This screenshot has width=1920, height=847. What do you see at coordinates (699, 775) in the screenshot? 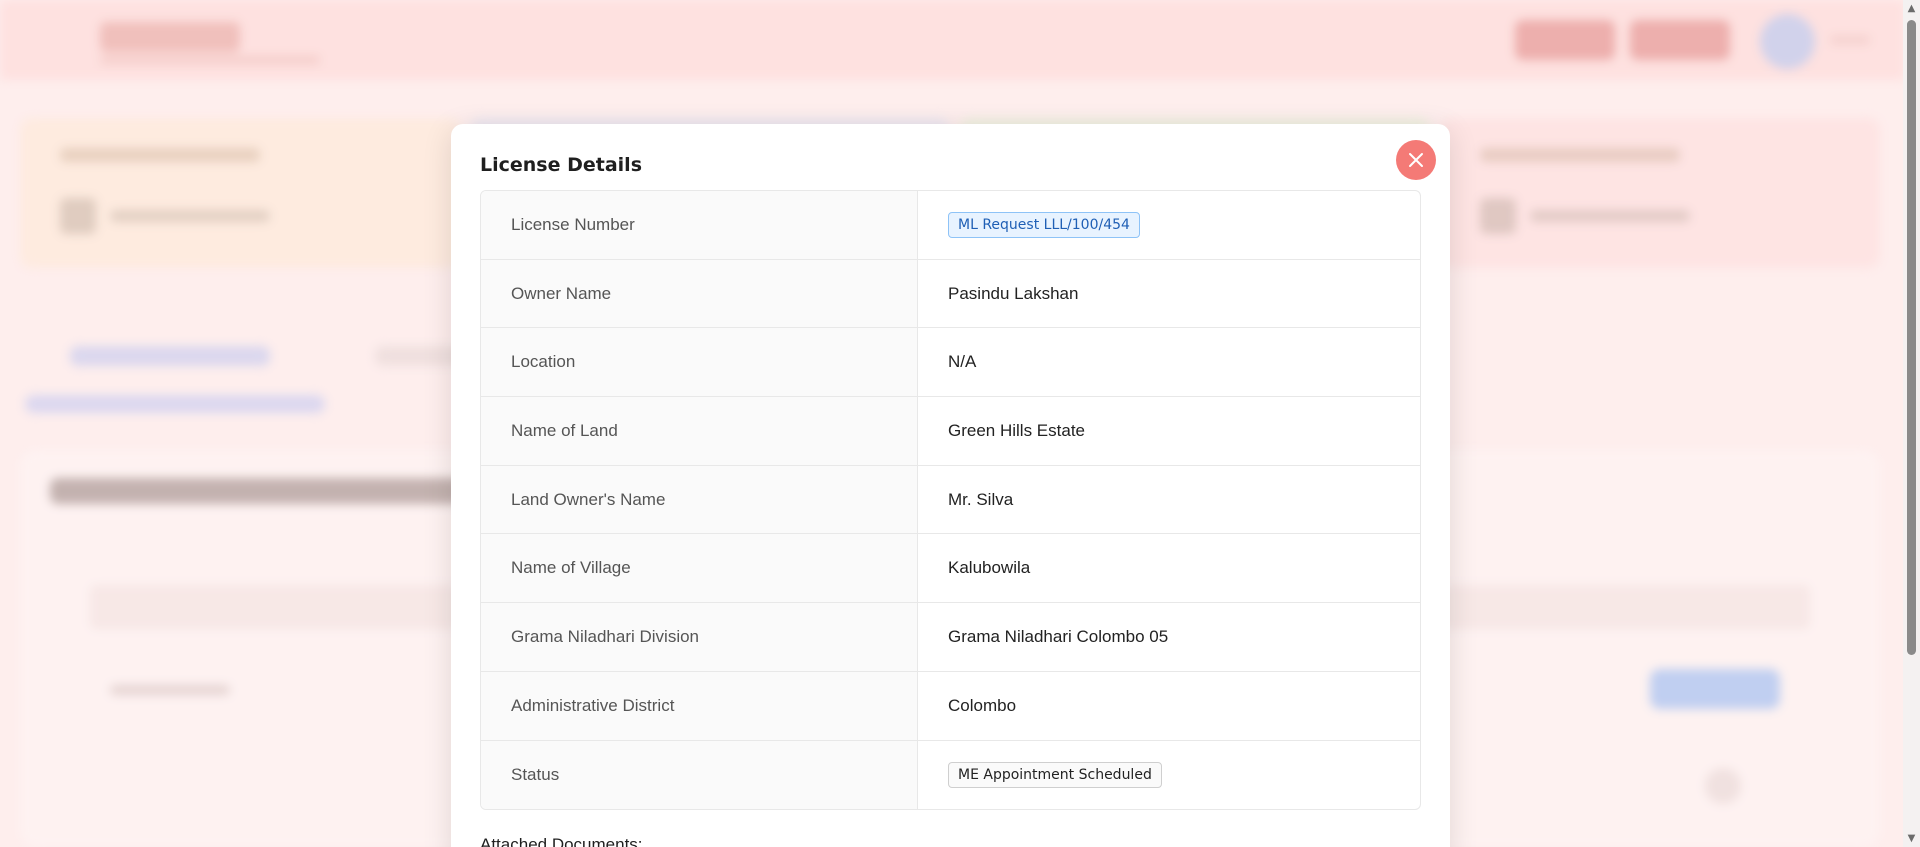
I see `row-label: Status` at bounding box center [699, 775].